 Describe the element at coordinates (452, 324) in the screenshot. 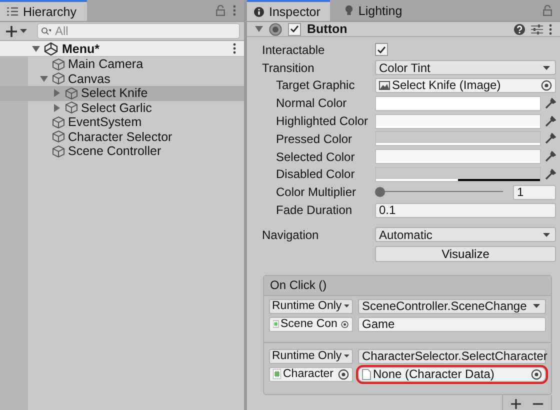

I see `text-field: Game` at that location.